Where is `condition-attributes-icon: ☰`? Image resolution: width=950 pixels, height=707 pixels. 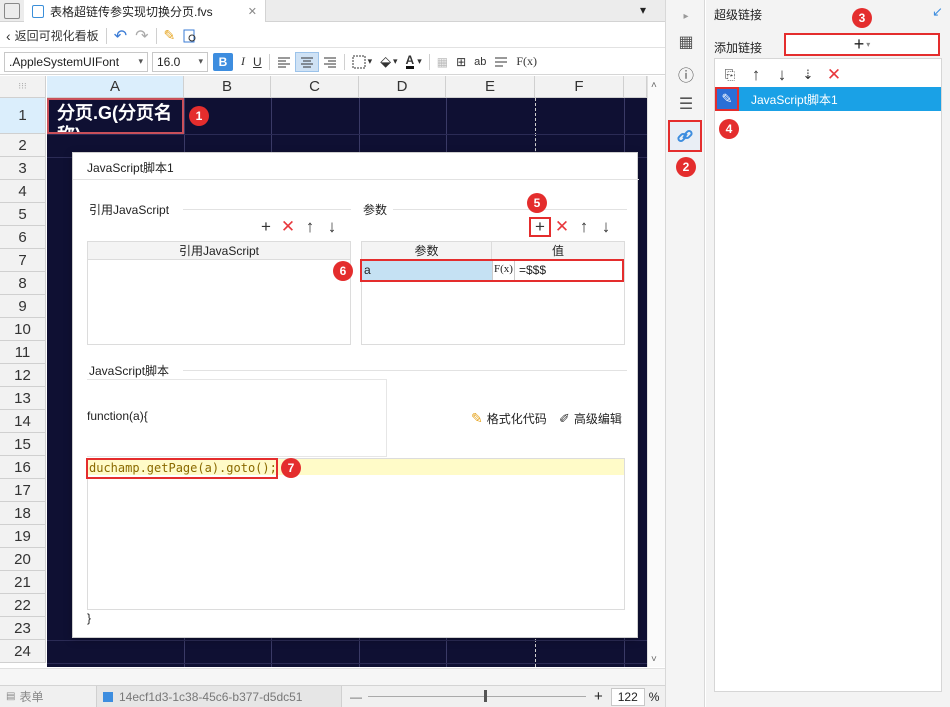
condition-attributes-icon: ☰ is located at coordinates (686, 104).